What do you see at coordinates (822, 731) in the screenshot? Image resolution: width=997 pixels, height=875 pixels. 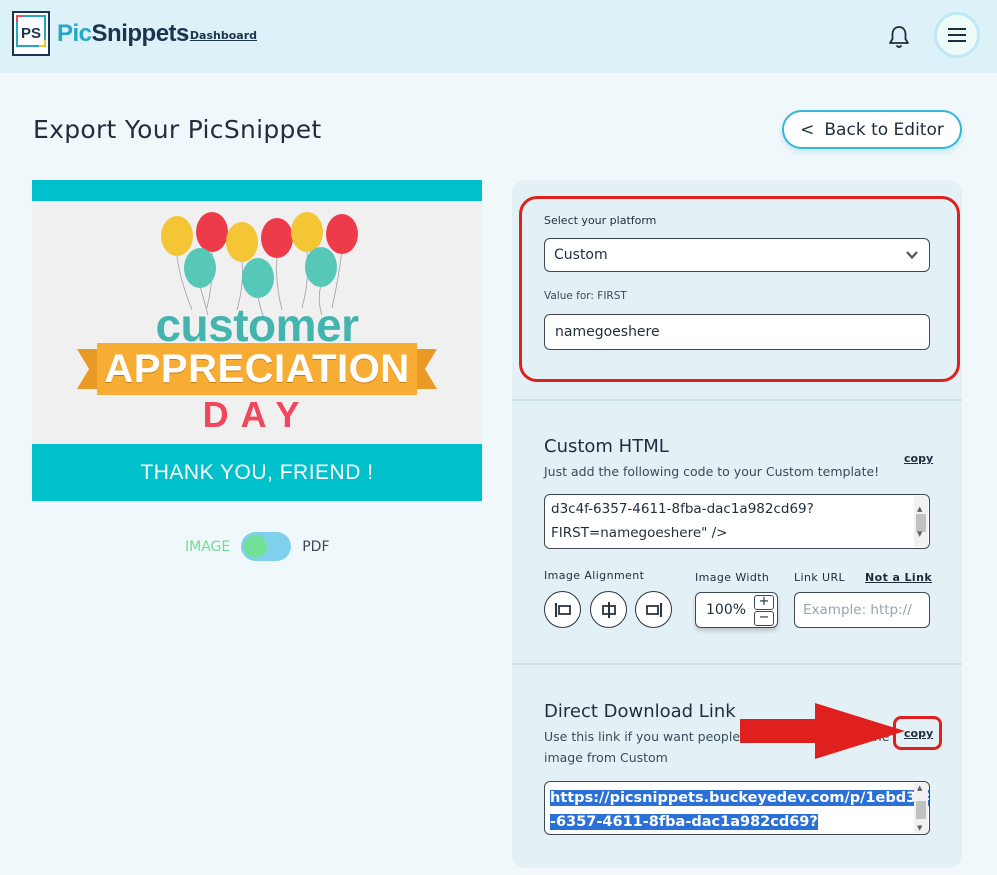 I see `annotation-arrow-icon` at bounding box center [822, 731].